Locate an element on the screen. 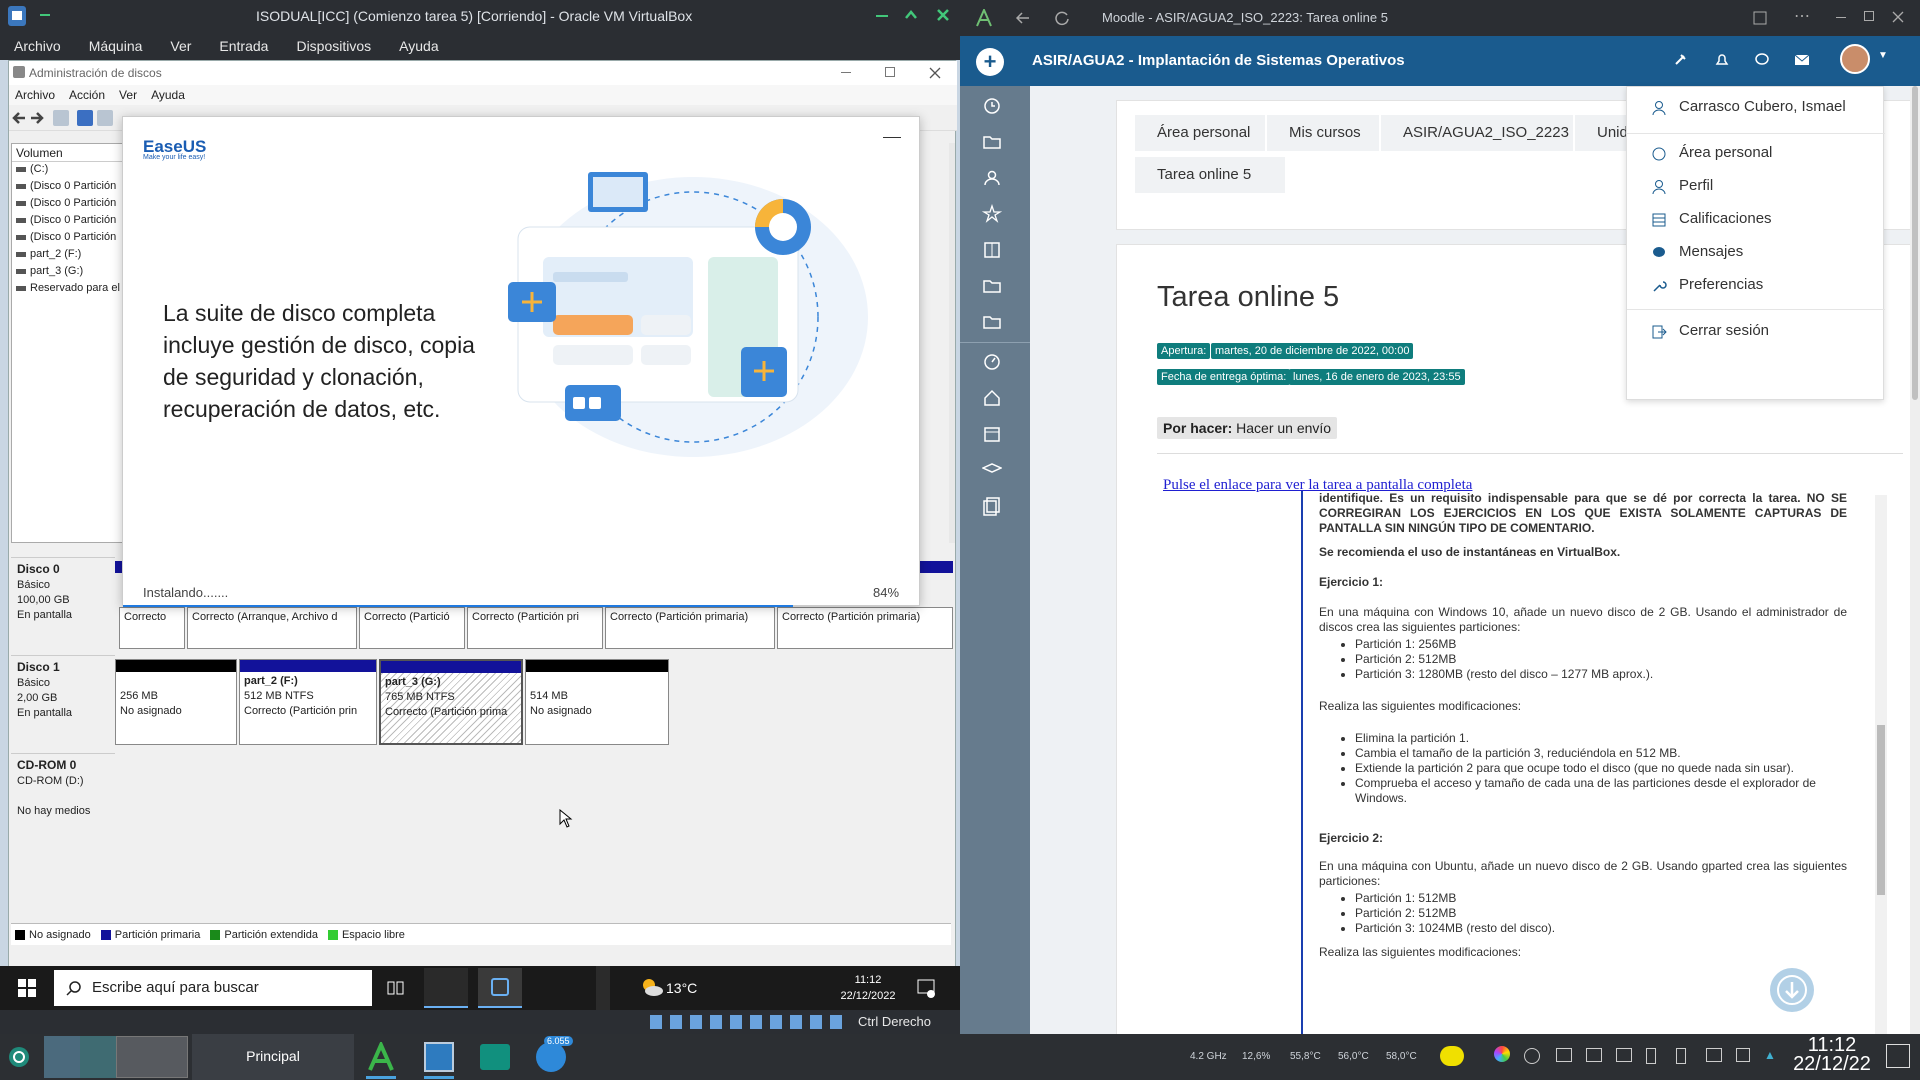  menu-item-perfil: Perfil is located at coordinates (1756, 187).